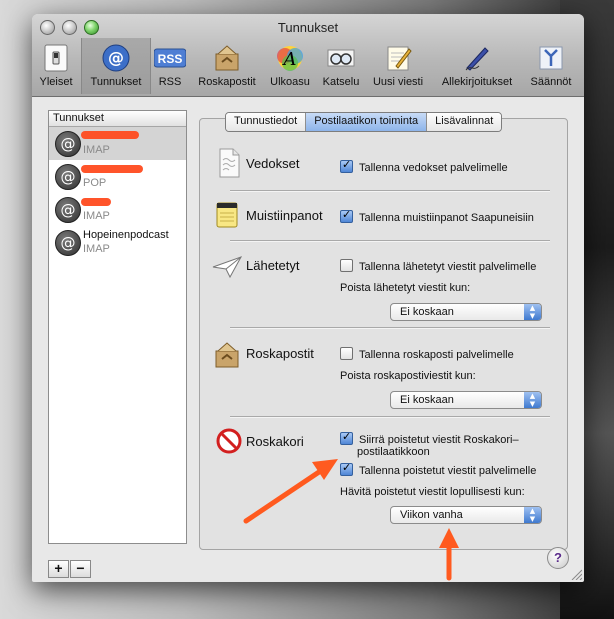 The image size is (614, 619). What do you see at coordinates (56, 58) in the screenshot?
I see `light-switch-icon` at bounding box center [56, 58].